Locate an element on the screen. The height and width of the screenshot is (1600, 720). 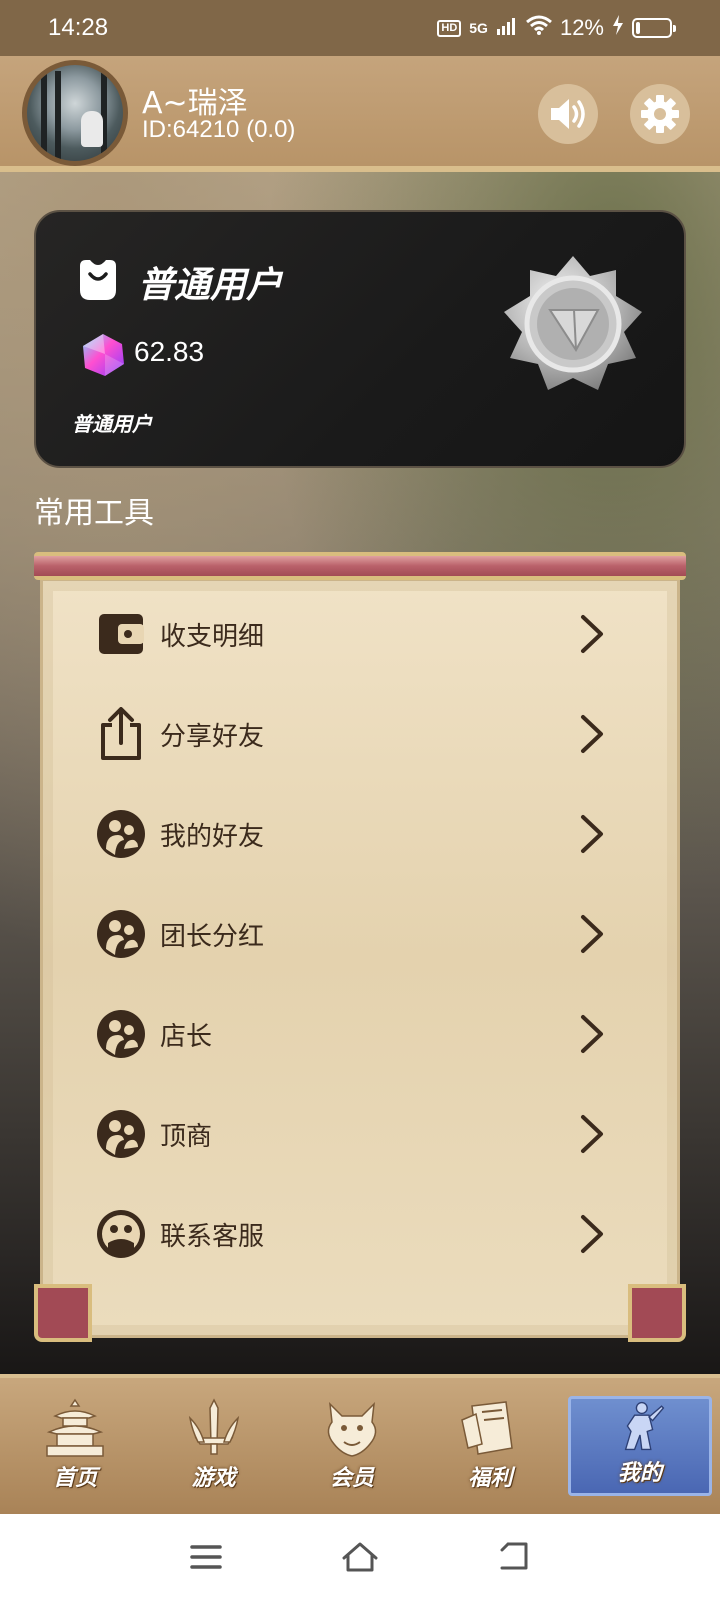
bag-icon is located at coordinates (98, 280).